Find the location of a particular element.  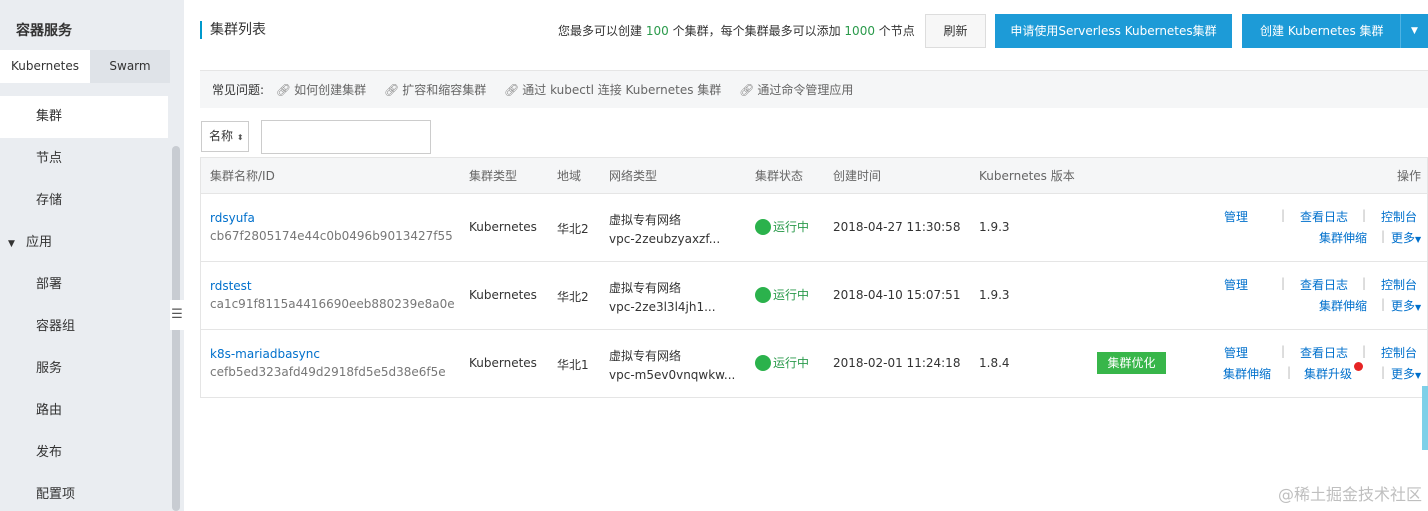

col-header-region: 地域 is located at coordinates (569, 176).